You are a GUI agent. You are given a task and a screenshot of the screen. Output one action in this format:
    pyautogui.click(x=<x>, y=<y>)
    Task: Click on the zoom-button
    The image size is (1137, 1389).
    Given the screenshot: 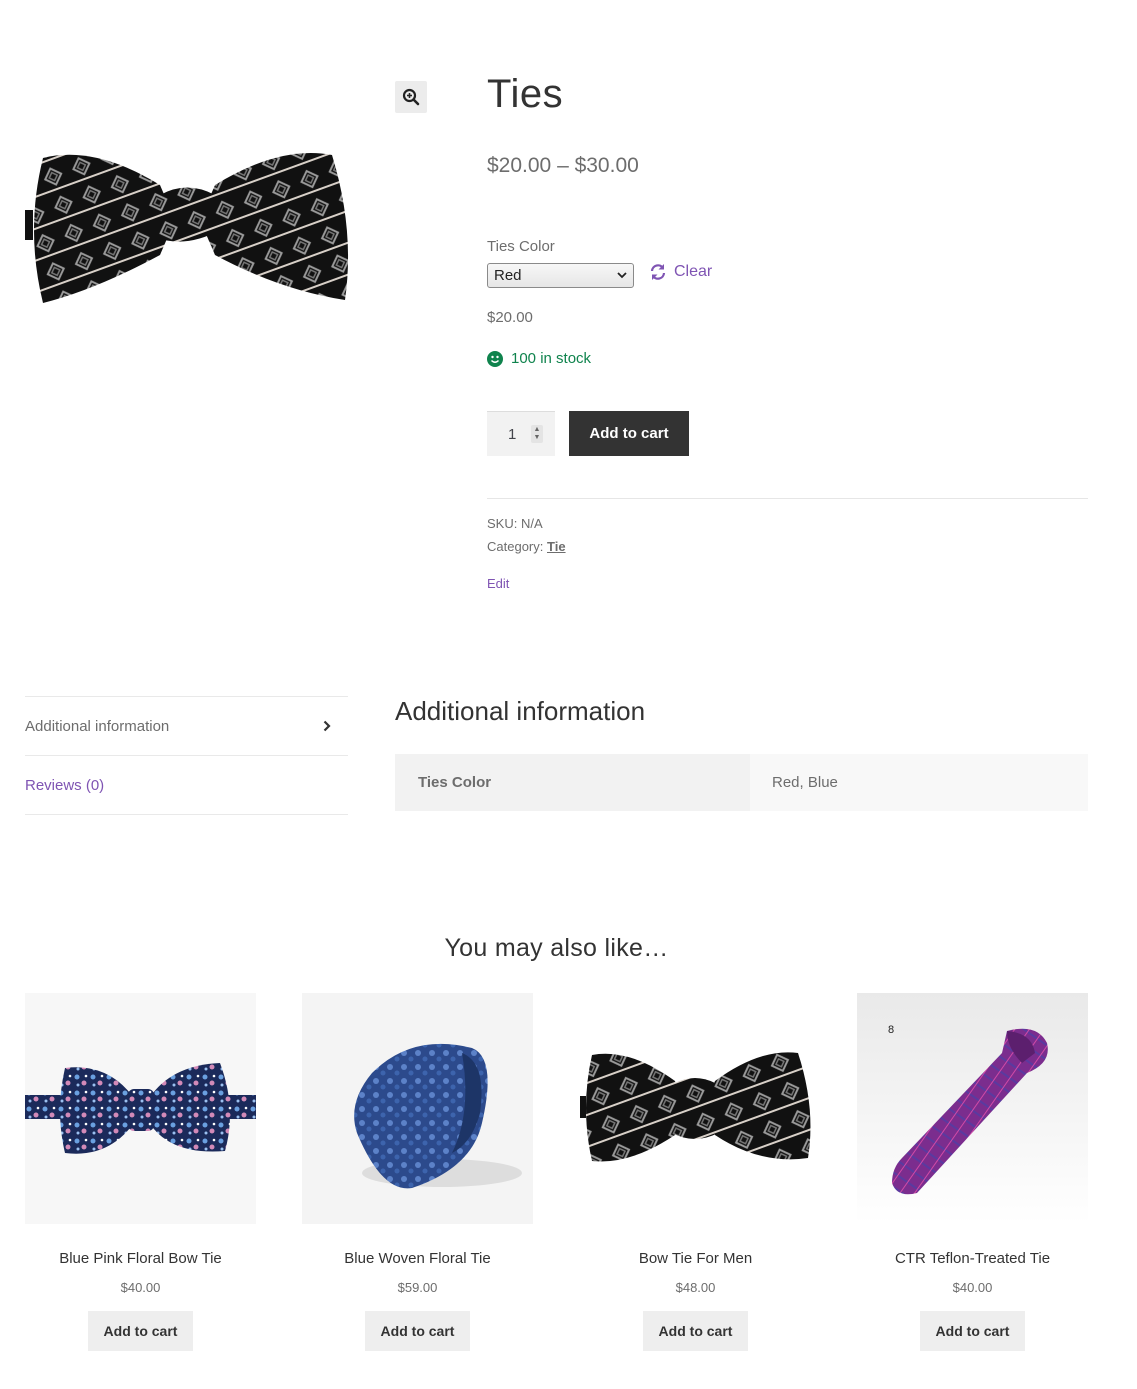 What is the action you would take?
    pyautogui.click(x=411, y=97)
    